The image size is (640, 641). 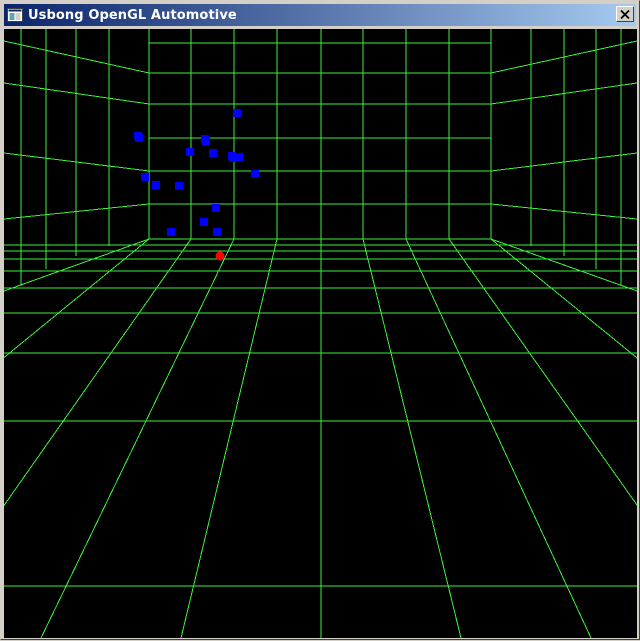 What do you see at coordinates (220, 256) in the screenshot?
I see `red-marker` at bounding box center [220, 256].